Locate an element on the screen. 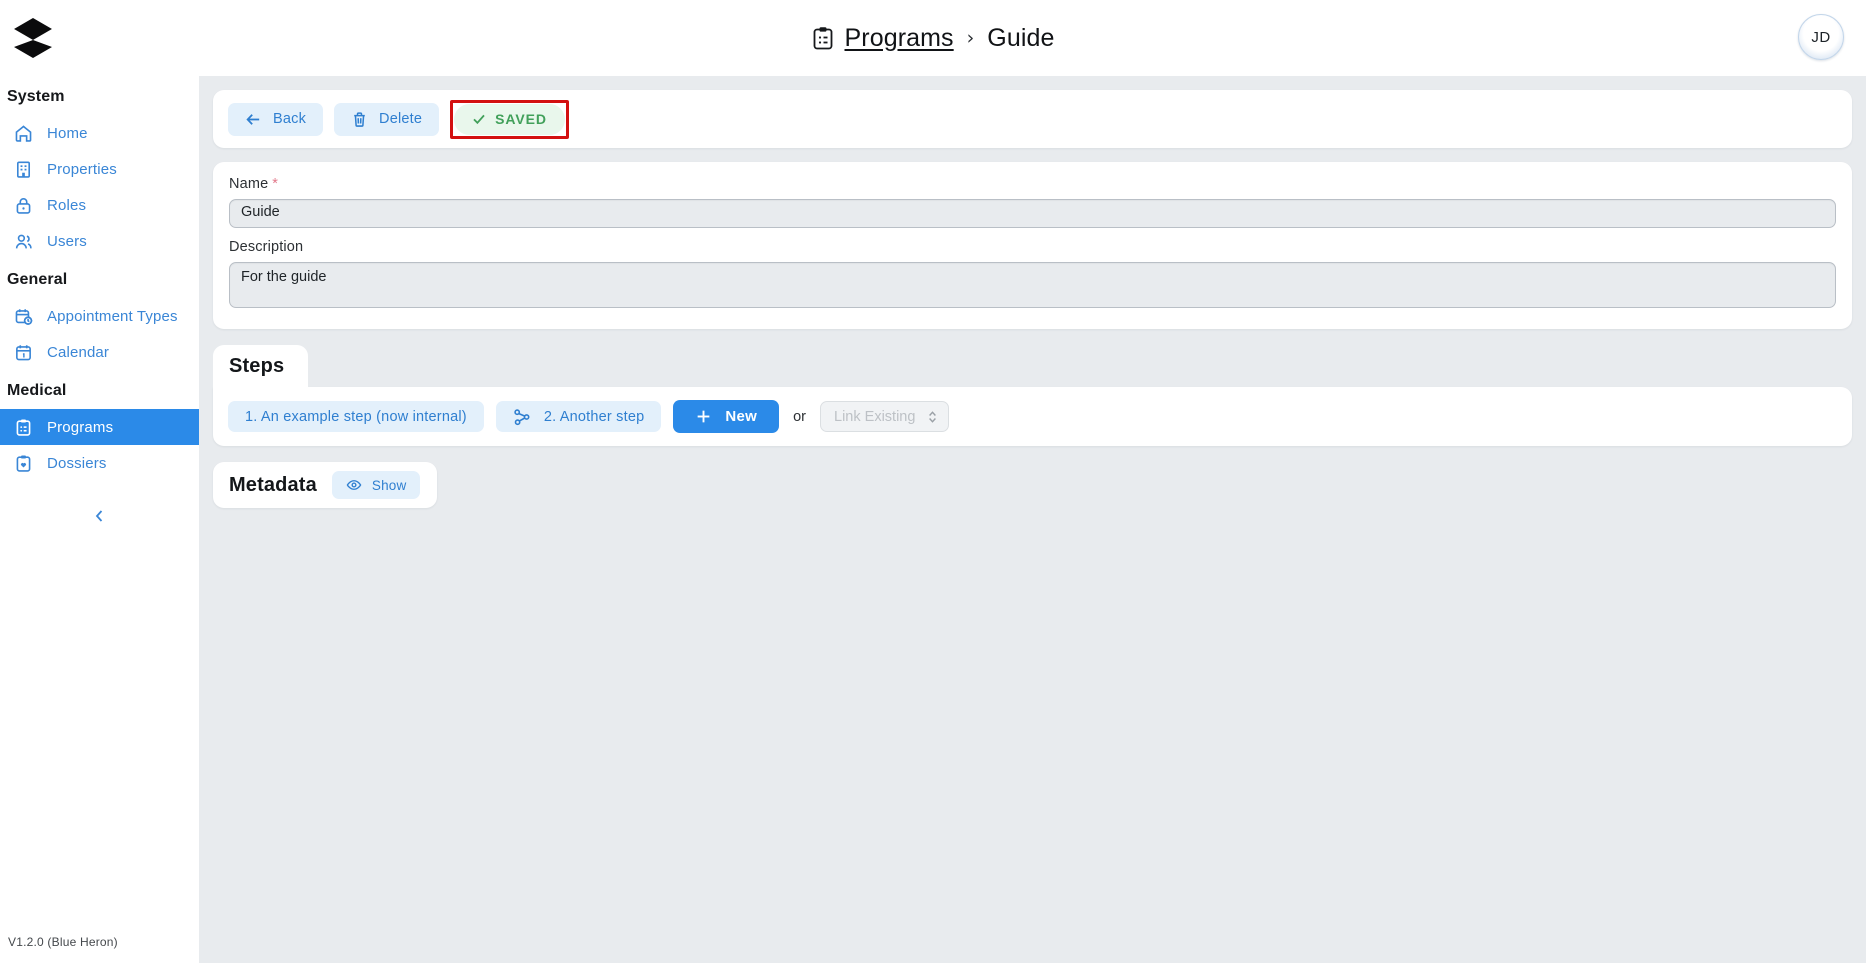  sidebar-item-label-roles: Roles is located at coordinates (67, 205).